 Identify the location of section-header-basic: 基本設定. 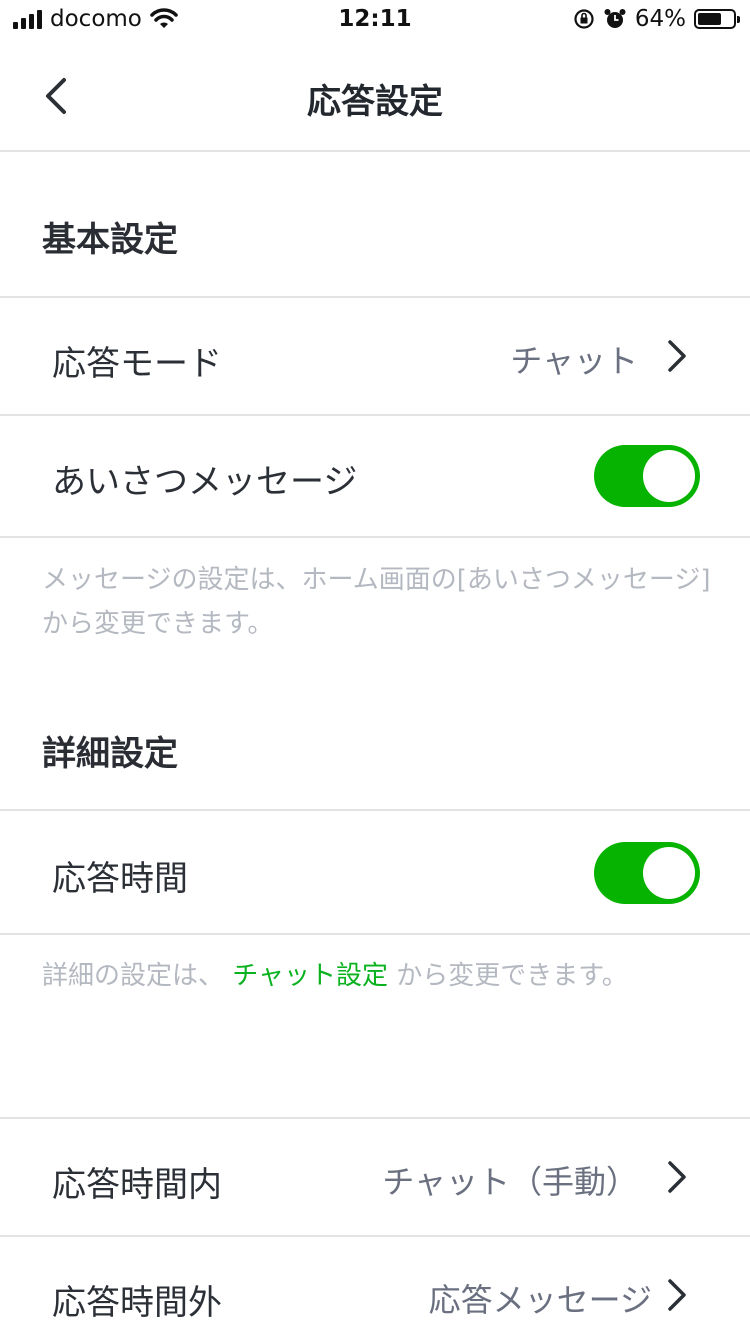
(110, 240).